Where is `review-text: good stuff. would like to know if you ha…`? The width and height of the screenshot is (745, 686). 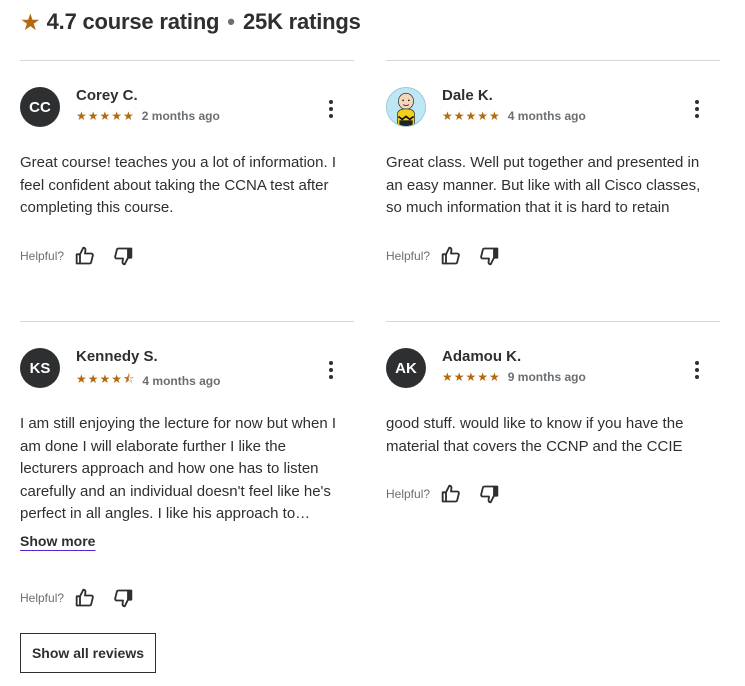 review-text: good stuff. would like to know if you ha… is located at coordinates (535, 435).